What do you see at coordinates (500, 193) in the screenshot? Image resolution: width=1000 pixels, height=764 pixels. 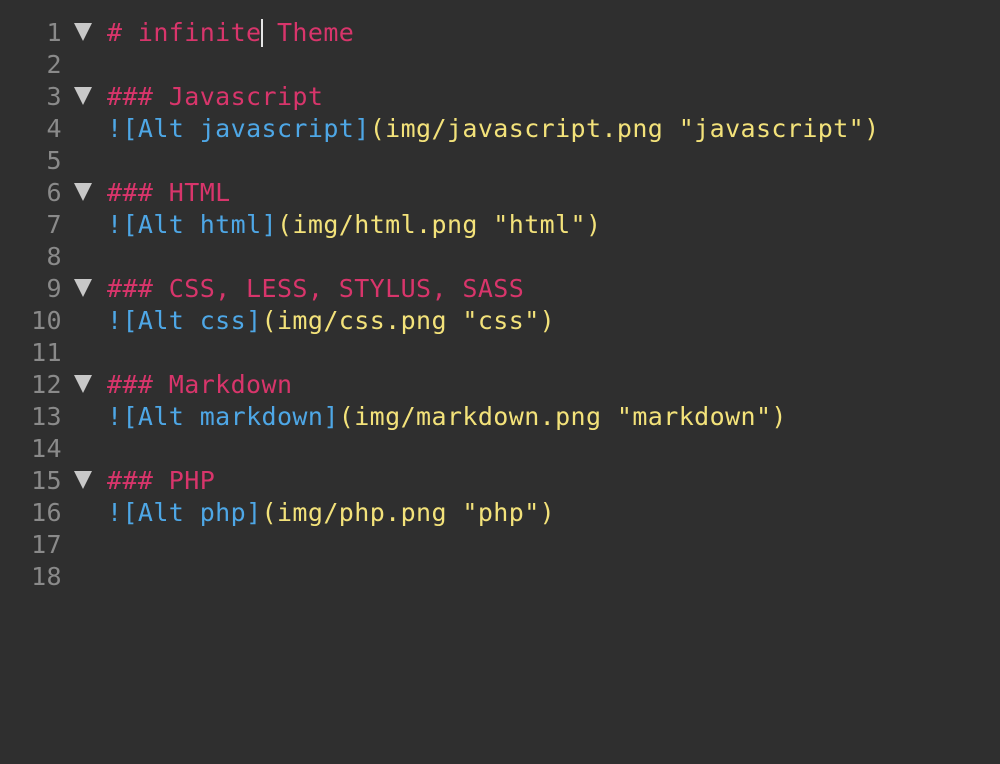 I see `code-line: 6 ### HTML` at bounding box center [500, 193].